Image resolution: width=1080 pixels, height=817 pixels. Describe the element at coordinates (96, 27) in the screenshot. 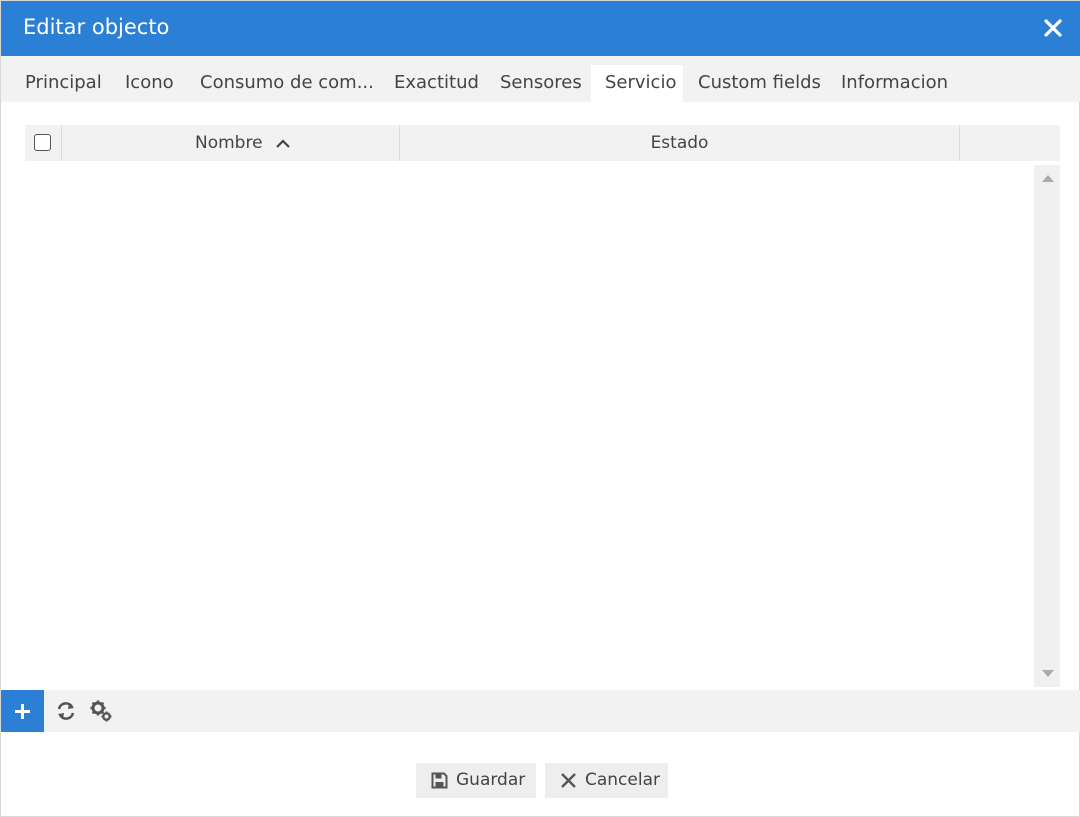

I see `dialog-title: Editar objecto` at that location.